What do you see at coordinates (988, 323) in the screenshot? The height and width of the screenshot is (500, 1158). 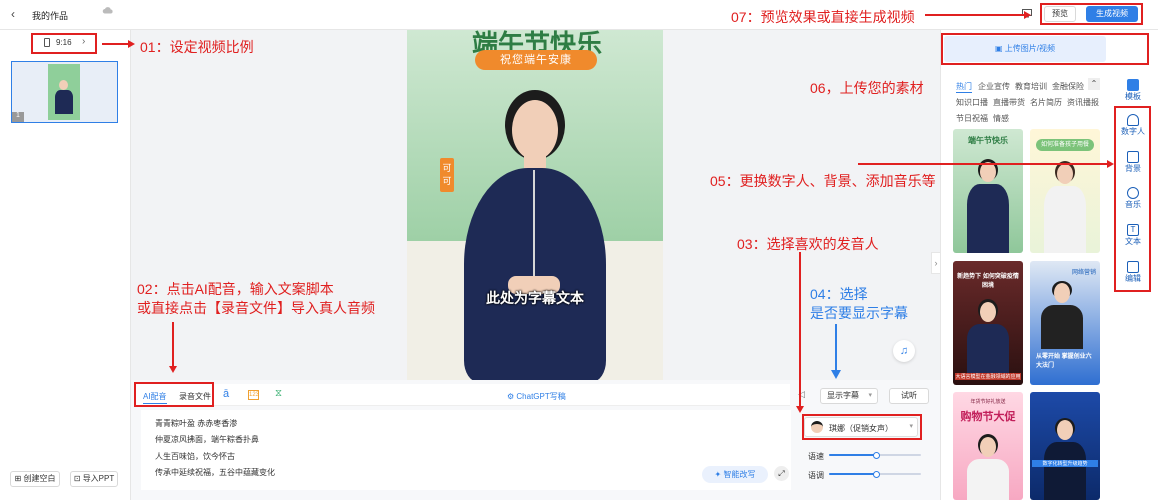 I see `template-card: 新趋势下 如何突破疫情困境 大语言模型在金融领域的应用` at bounding box center [988, 323].